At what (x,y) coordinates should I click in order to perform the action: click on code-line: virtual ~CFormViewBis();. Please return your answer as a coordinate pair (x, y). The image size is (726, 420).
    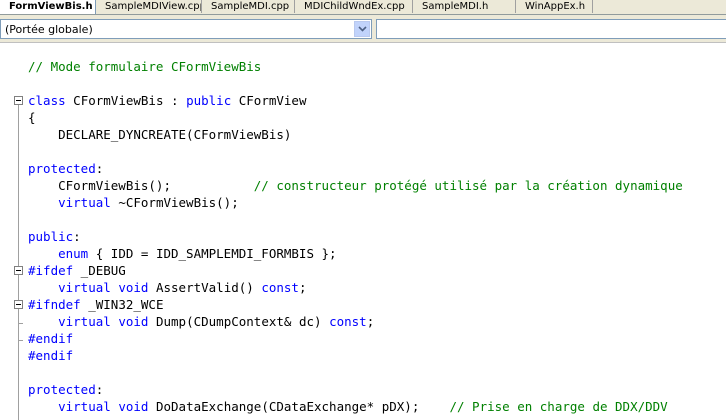
    Looking at the image, I should click on (133, 202).